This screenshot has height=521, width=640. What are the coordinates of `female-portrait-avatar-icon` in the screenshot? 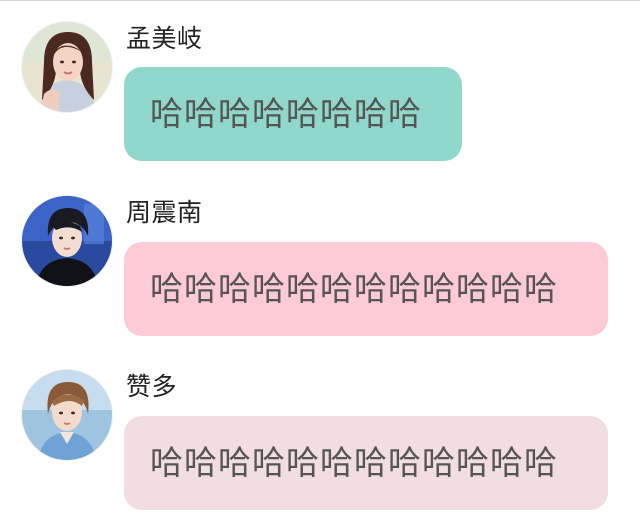 It's located at (67, 67).